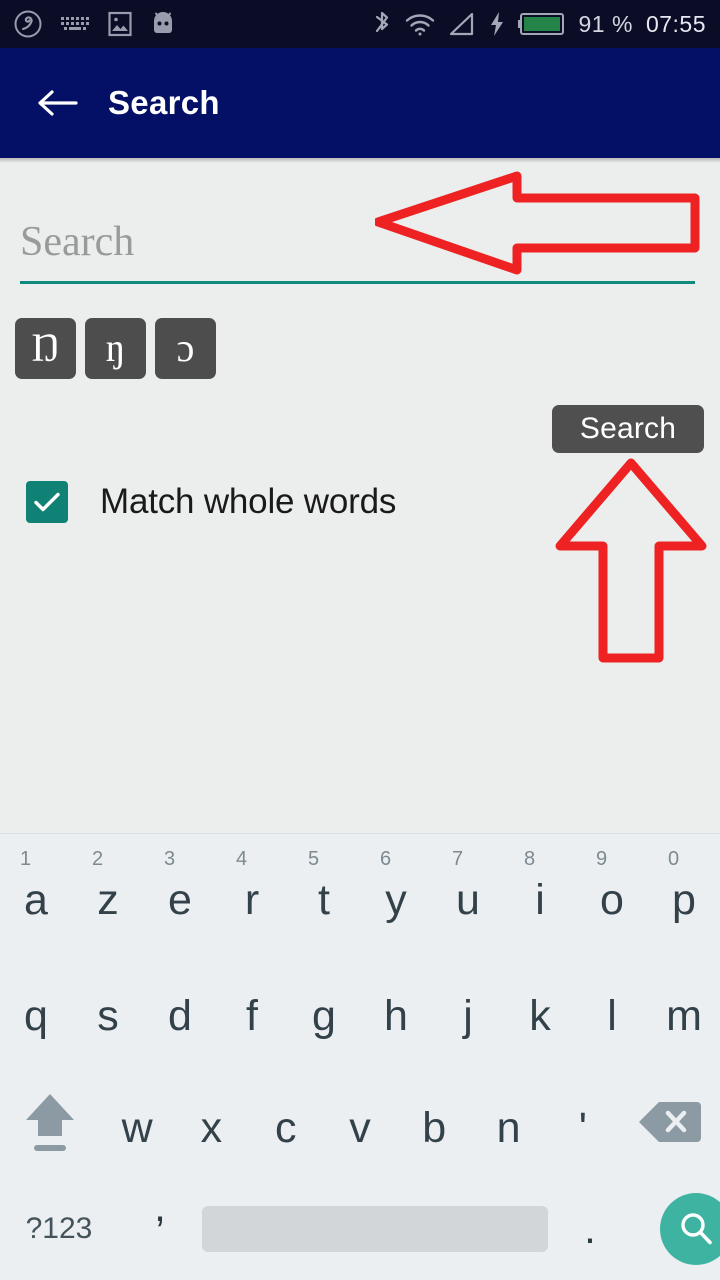 The width and height of the screenshot is (720, 1280). I want to click on key-s: s, so click(108, 1010).